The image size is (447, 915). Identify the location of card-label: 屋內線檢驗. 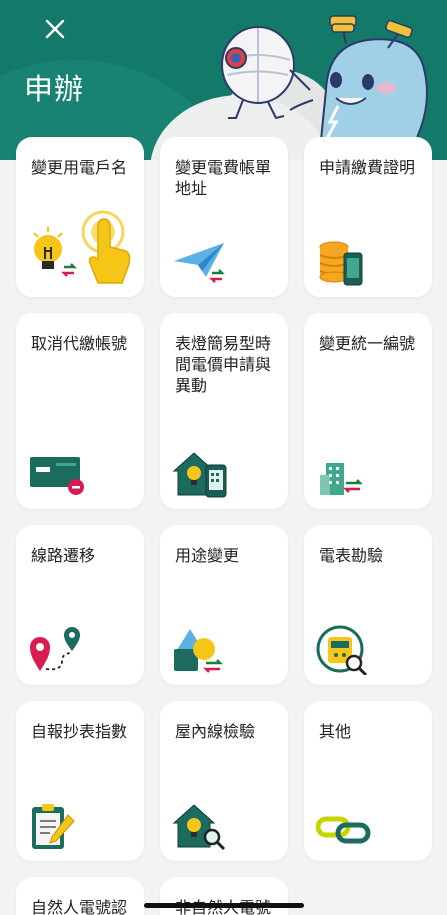
(215, 731).